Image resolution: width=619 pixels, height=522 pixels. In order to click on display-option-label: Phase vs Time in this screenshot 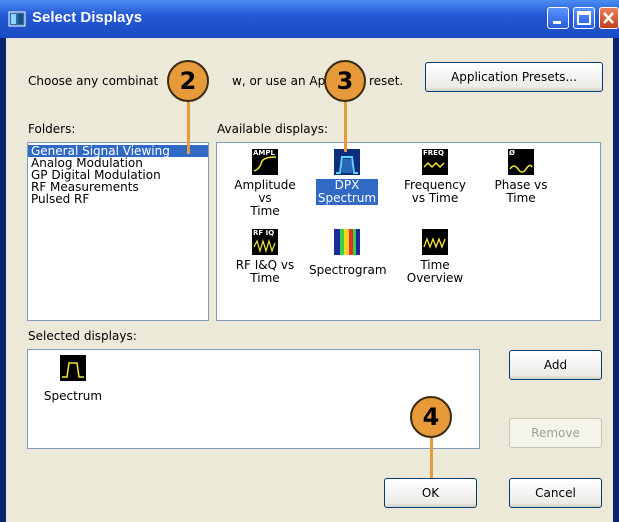, I will do `click(521, 192)`.